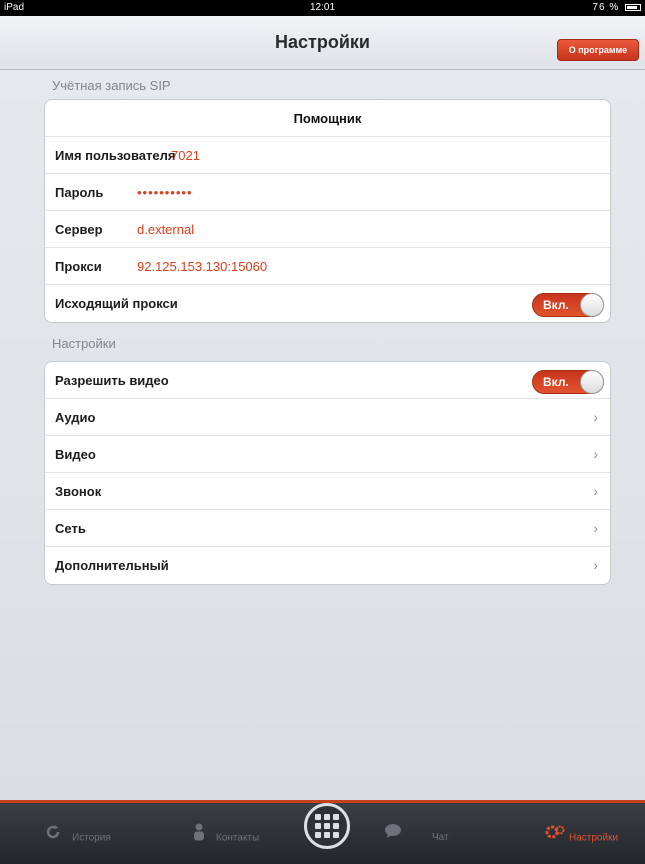 The image size is (645, 864). I want to click on battery-icon, so click(633, 7).